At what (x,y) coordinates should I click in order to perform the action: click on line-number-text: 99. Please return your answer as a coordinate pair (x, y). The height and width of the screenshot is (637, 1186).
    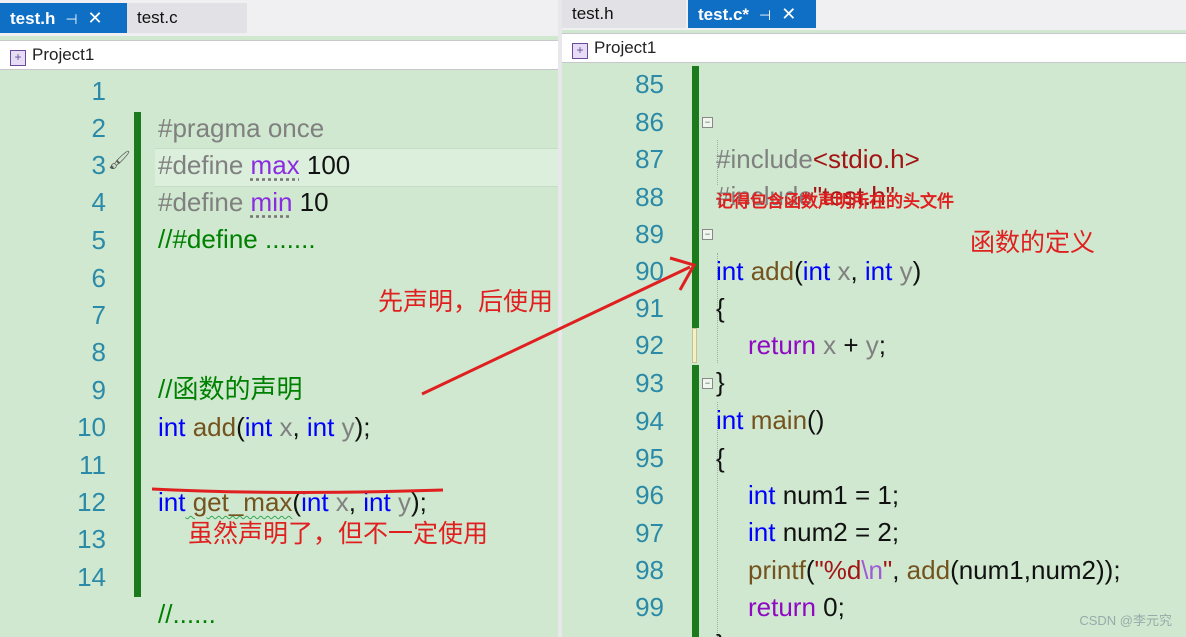
    Looking at the image, I should click on (649, 607).